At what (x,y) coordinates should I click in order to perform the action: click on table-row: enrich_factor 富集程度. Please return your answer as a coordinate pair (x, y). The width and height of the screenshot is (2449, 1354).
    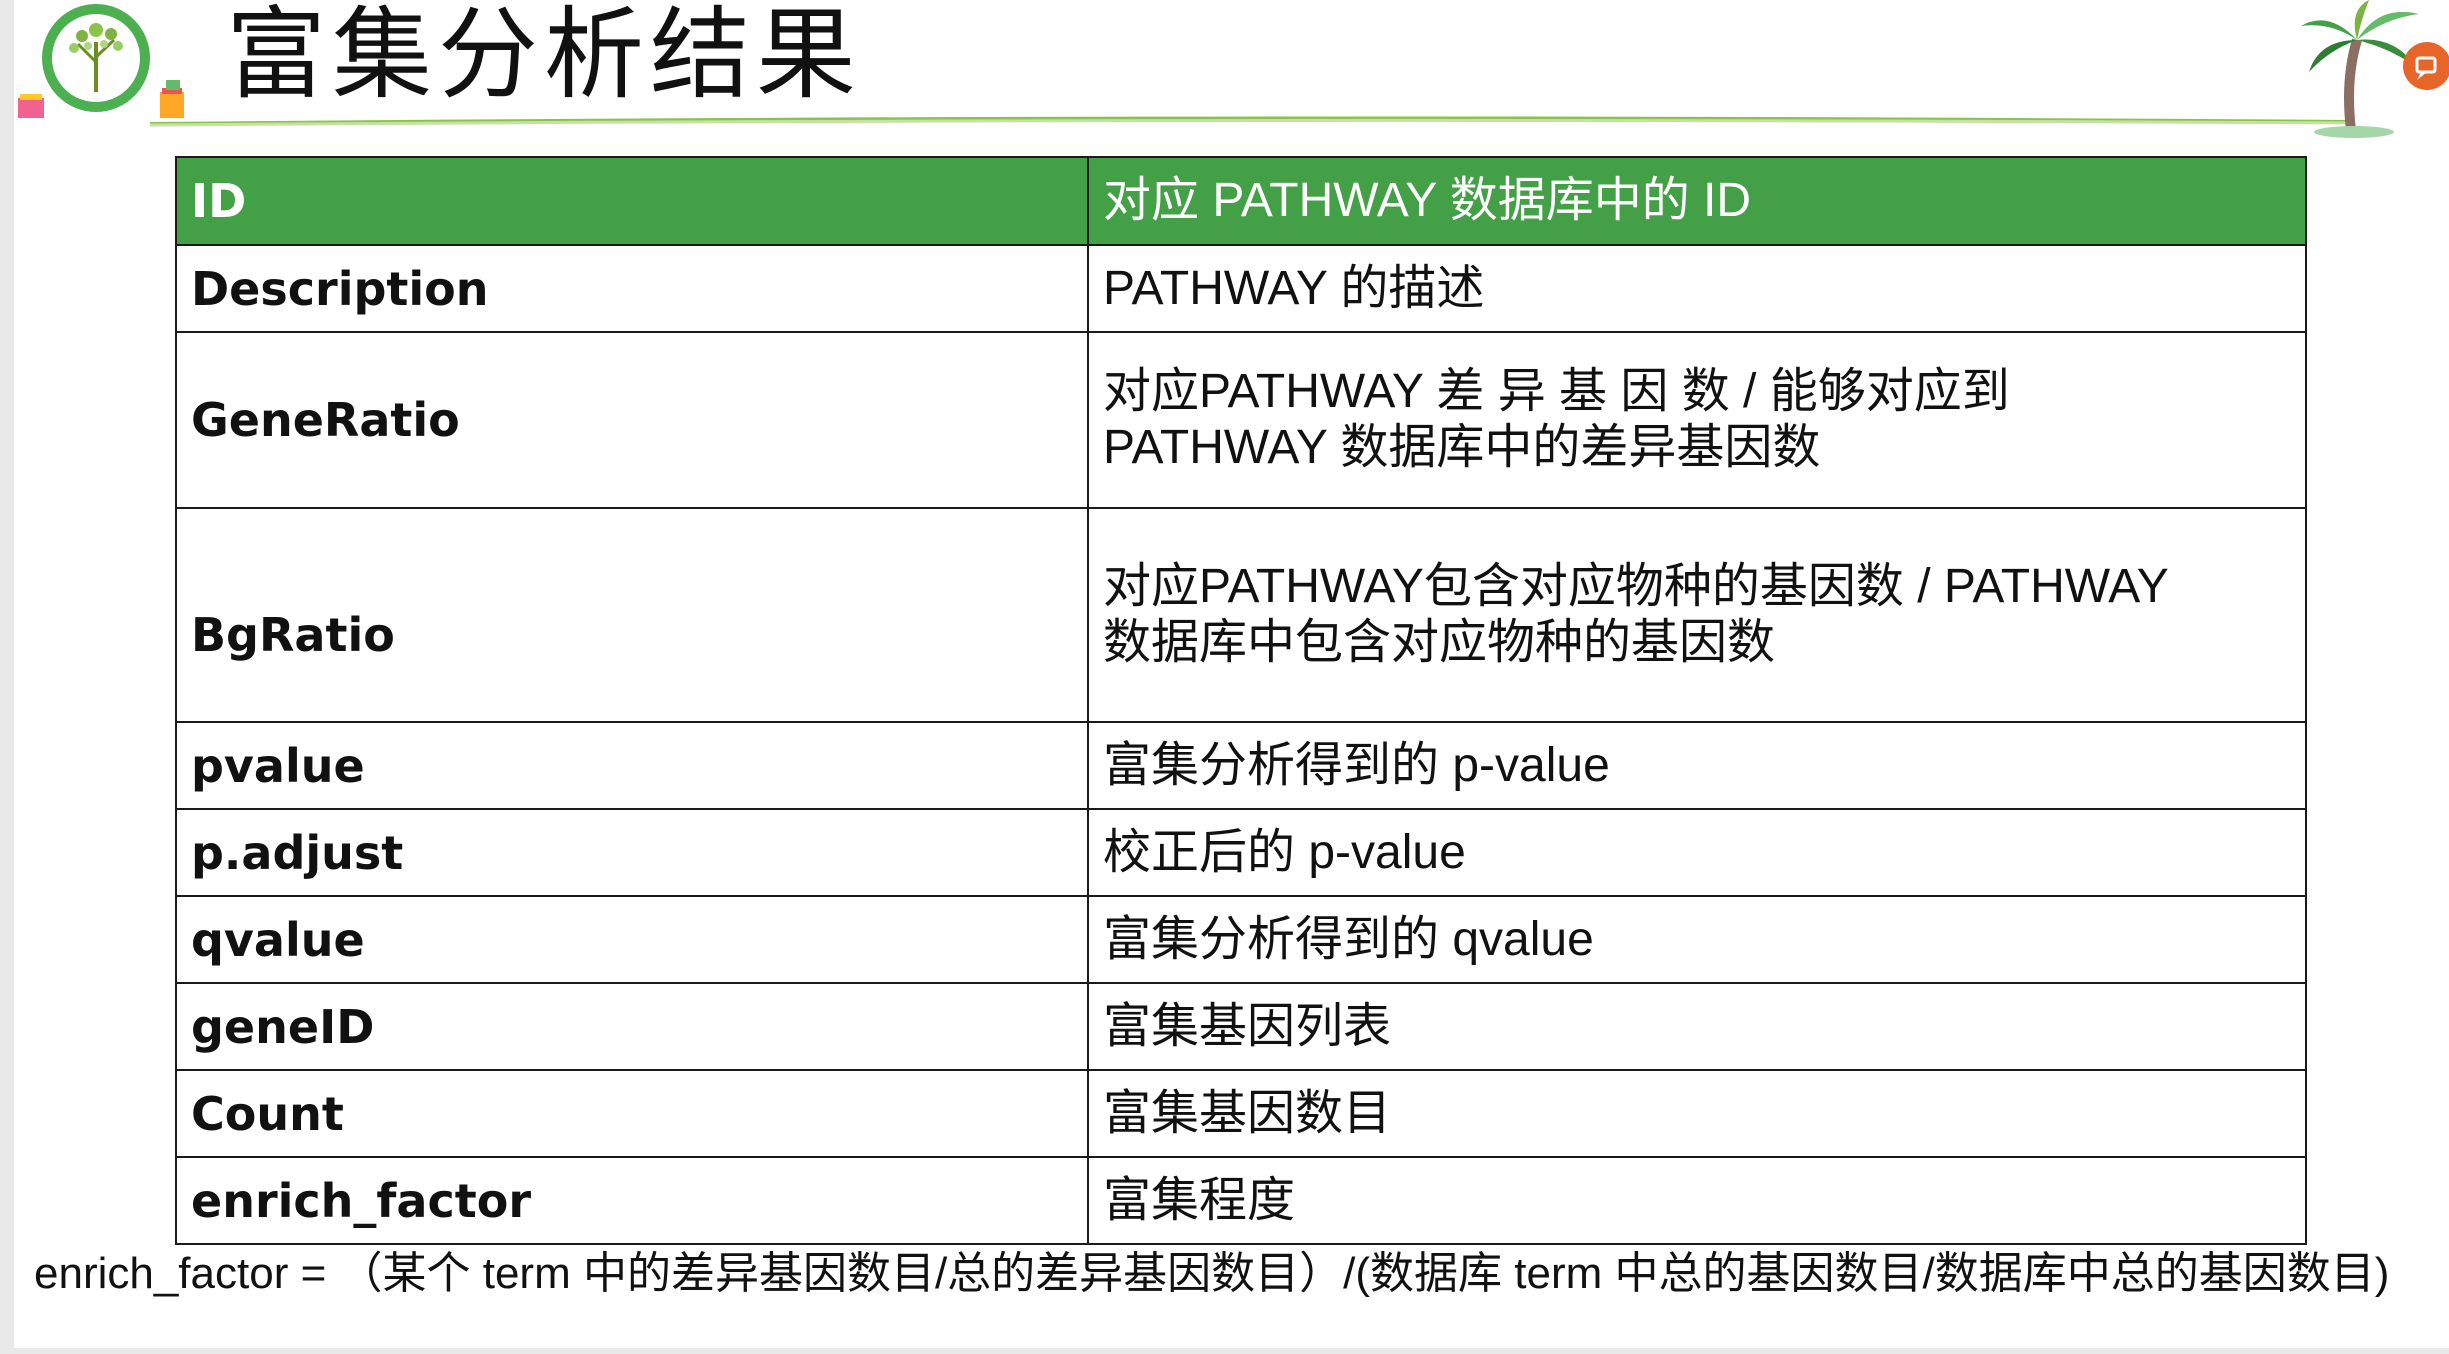
    Looking at the image, I should click on (1241, 1200).